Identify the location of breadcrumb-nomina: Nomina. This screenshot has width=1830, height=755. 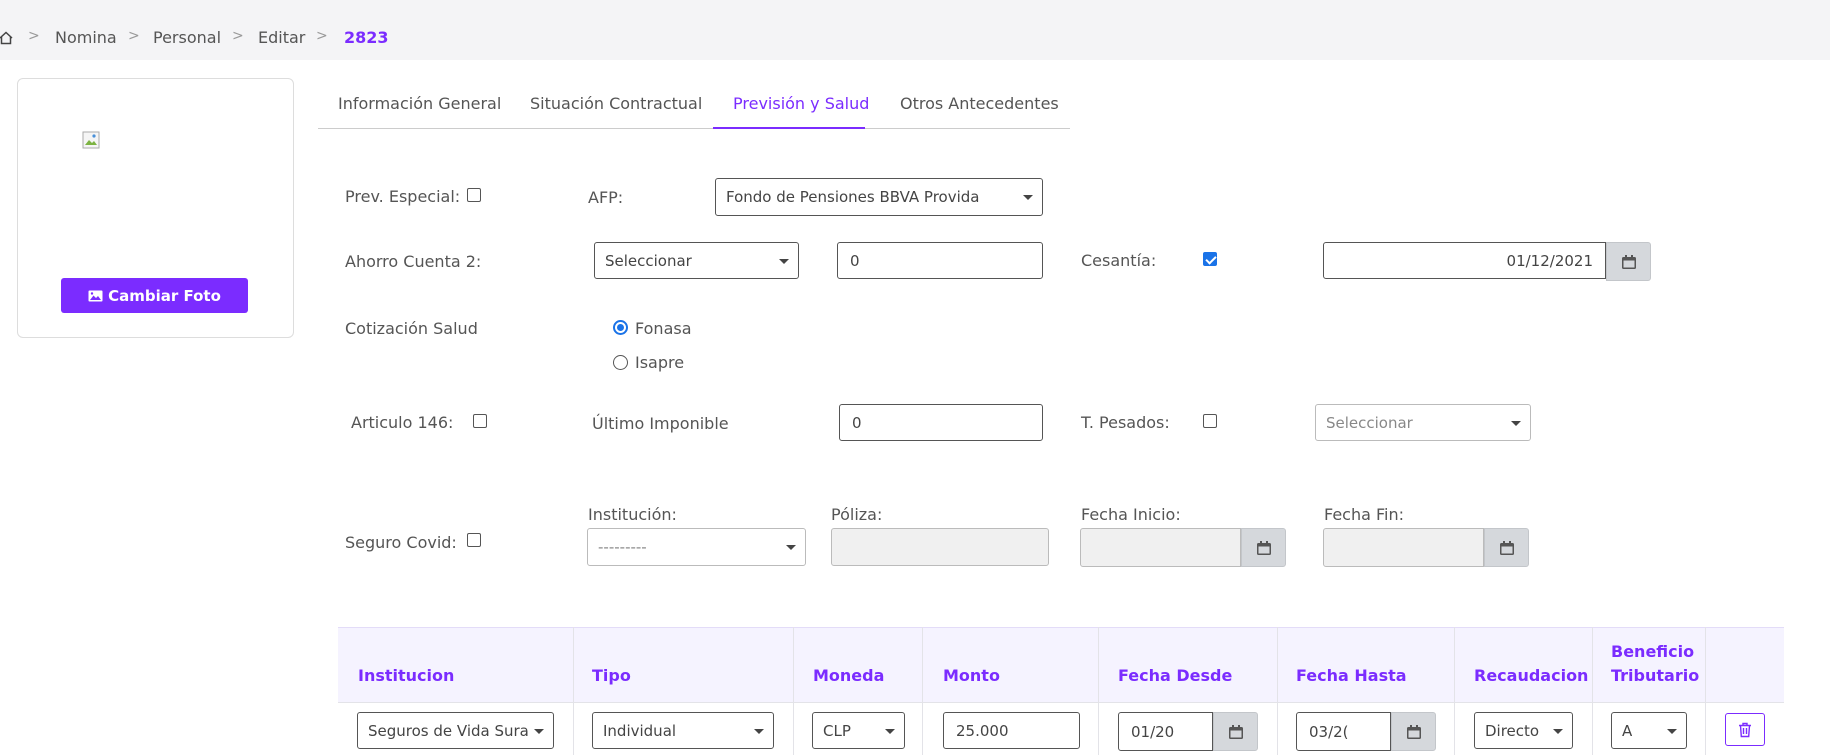
(86, 37).